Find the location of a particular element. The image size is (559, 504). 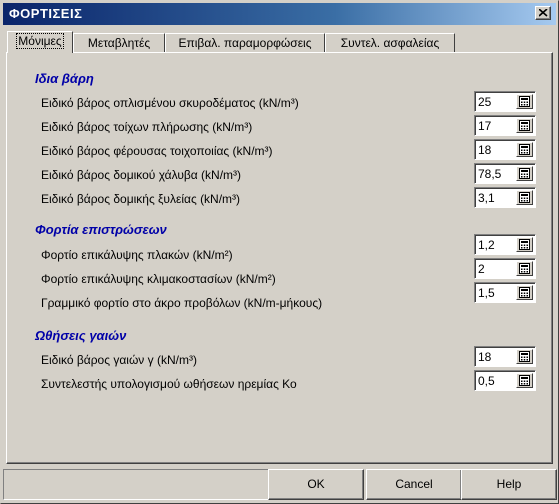

field-value: 25 is located at coordinates (485, 102).